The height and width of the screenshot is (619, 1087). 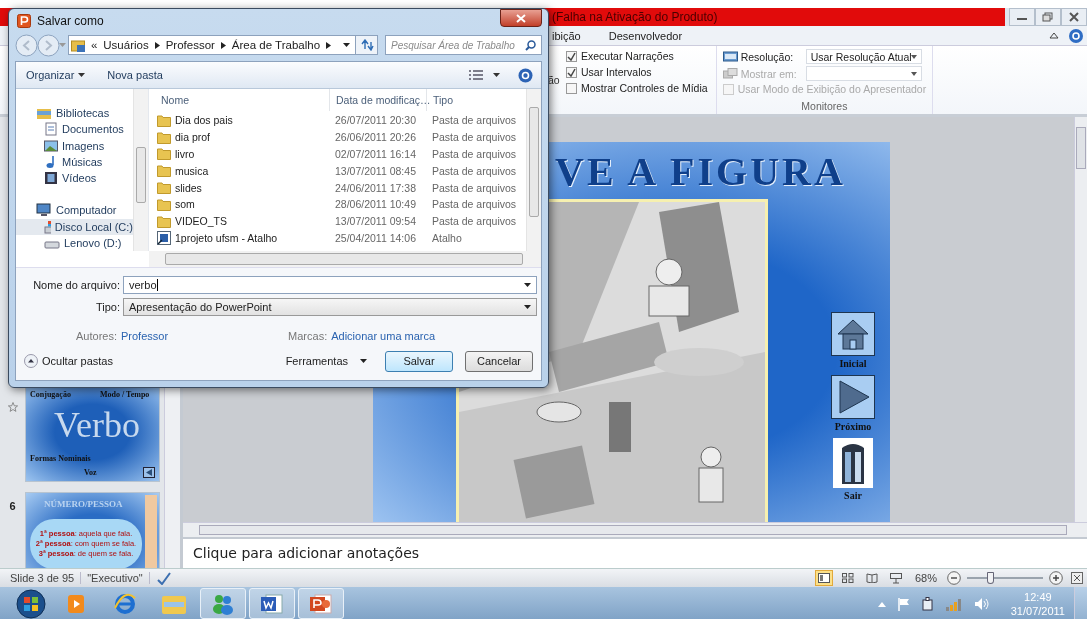 What do you see at coordinates (895, 578) in the screenshot?
I see `projector-icon` at bounding box center [895, 578].